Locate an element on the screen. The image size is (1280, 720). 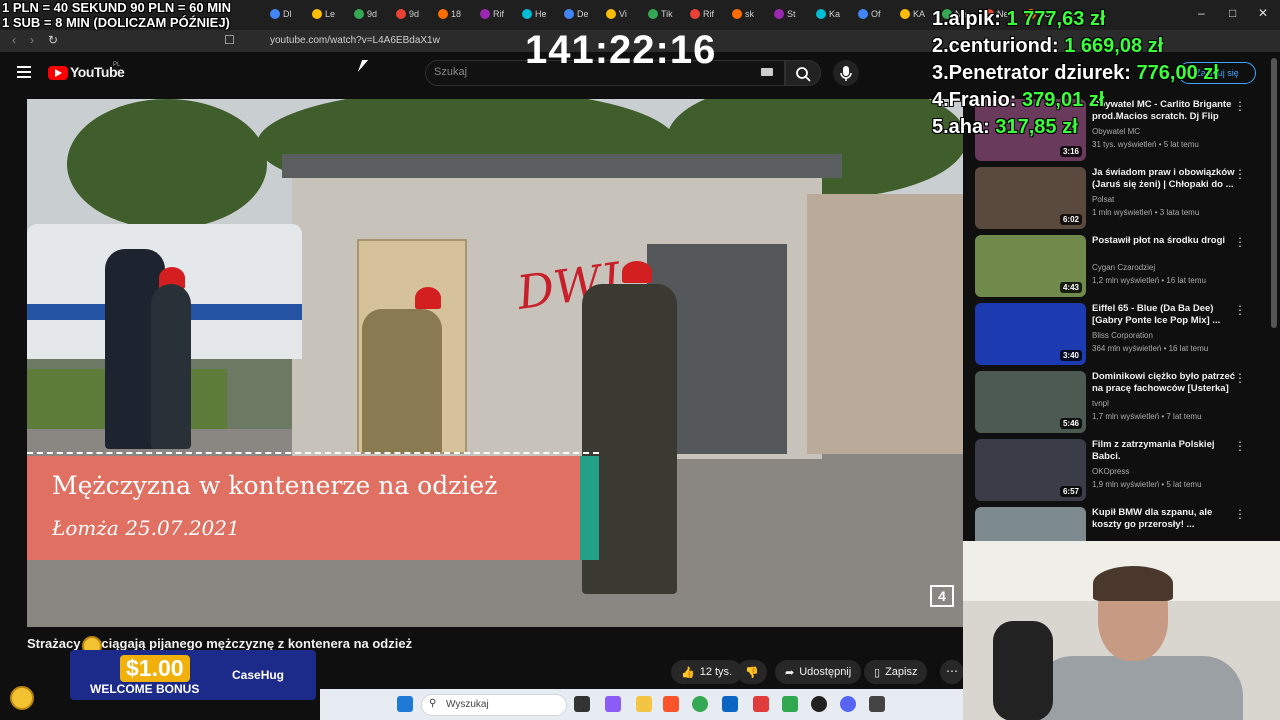
share-button: ➦ Udostępnij is located at coordinates (818, 672).